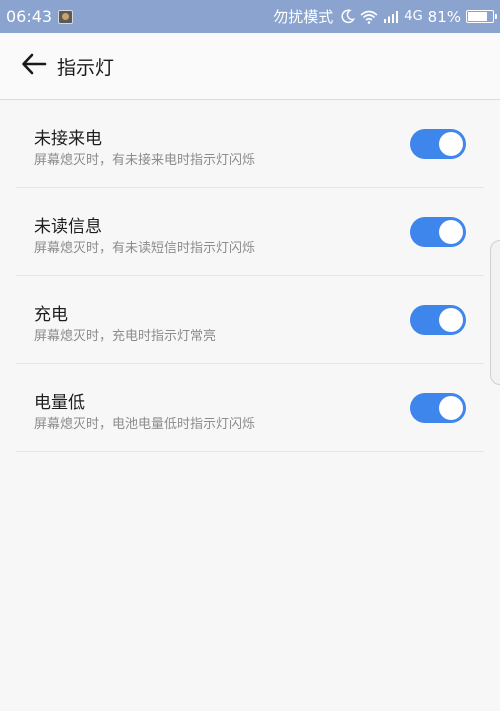 The height and width of the screenshot is (711, 500). I want to click on setting-row-unread-message: 未读信息 屏幕熄灭时，有未读短信时指示灯闪烁, so click(250, 232).